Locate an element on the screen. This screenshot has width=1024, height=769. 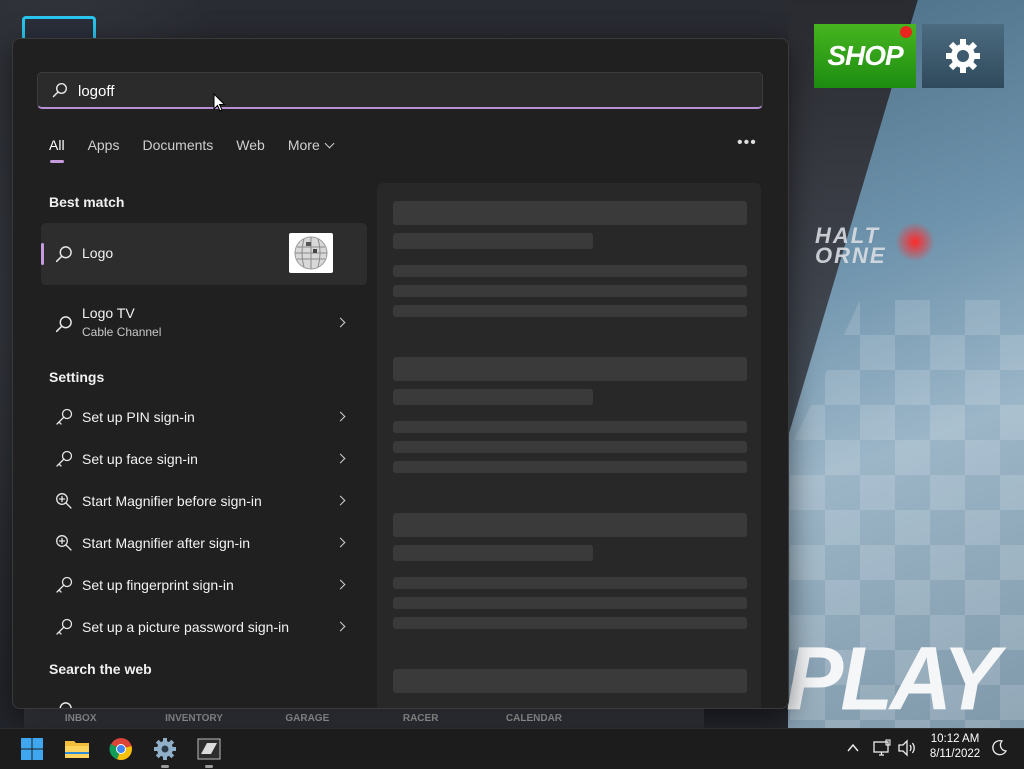
play-button: PLAY is located at coordinates (893, 679).